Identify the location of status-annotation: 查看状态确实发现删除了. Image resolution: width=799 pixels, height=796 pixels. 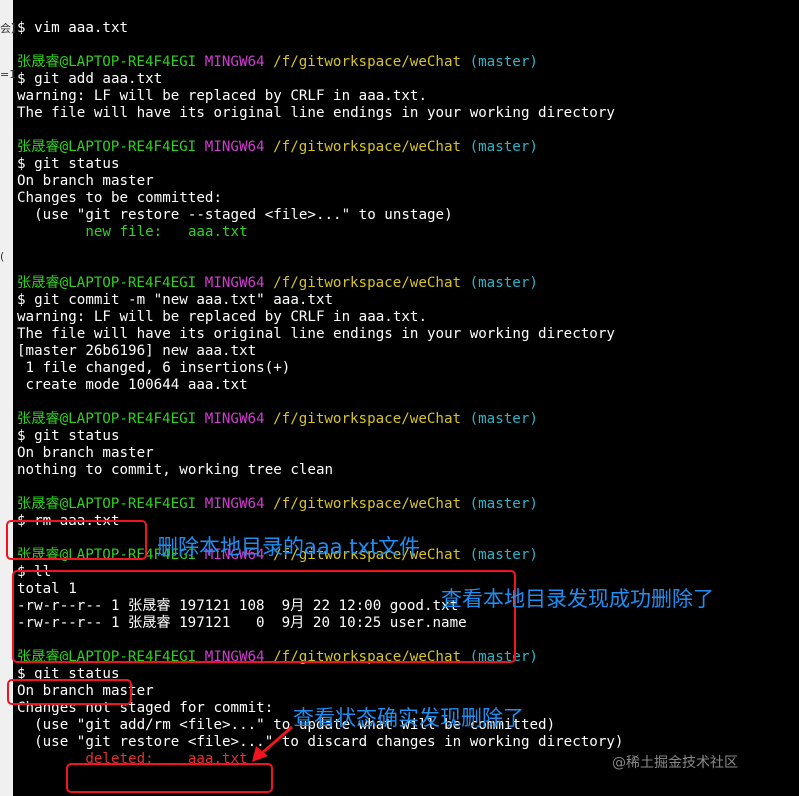
(408, 718).